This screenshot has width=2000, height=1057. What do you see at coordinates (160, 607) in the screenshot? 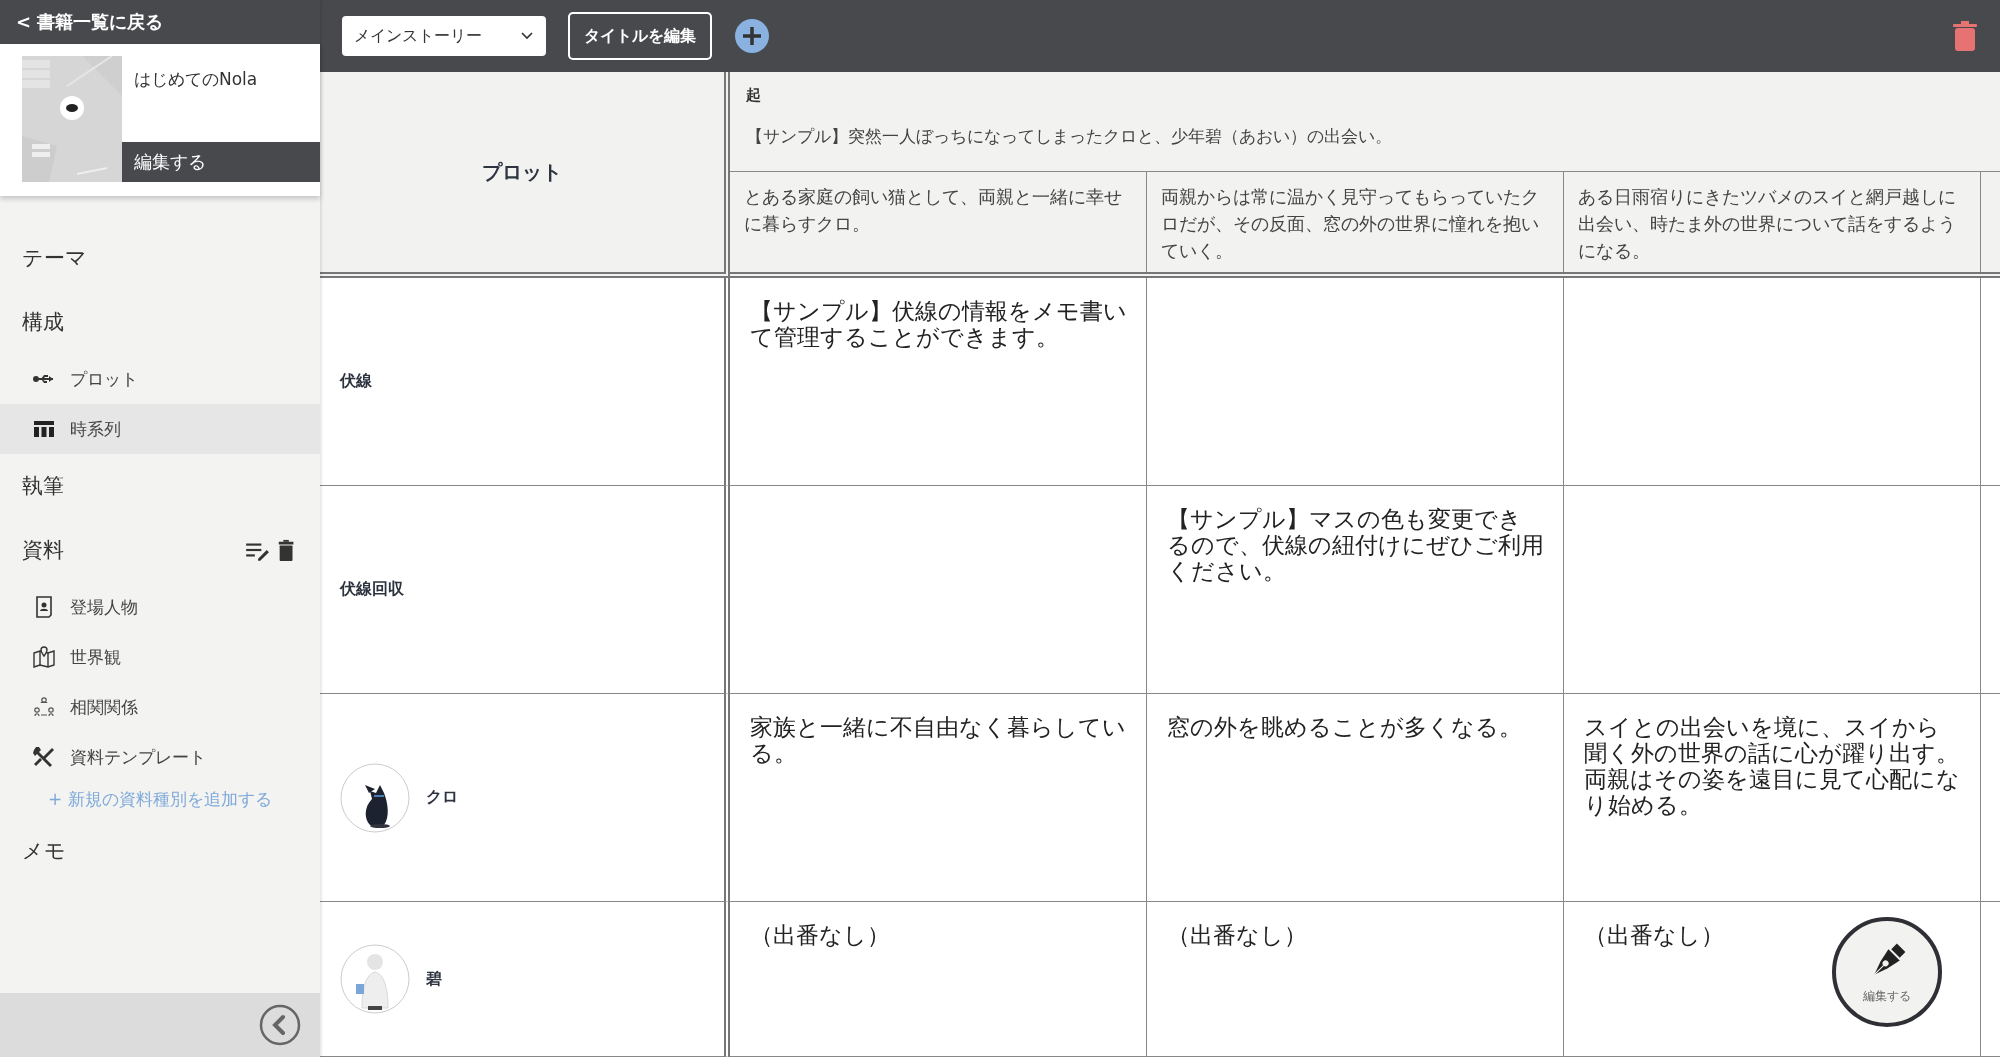
I see `nav-item: 登場人物` at bounding box center [160, 607].